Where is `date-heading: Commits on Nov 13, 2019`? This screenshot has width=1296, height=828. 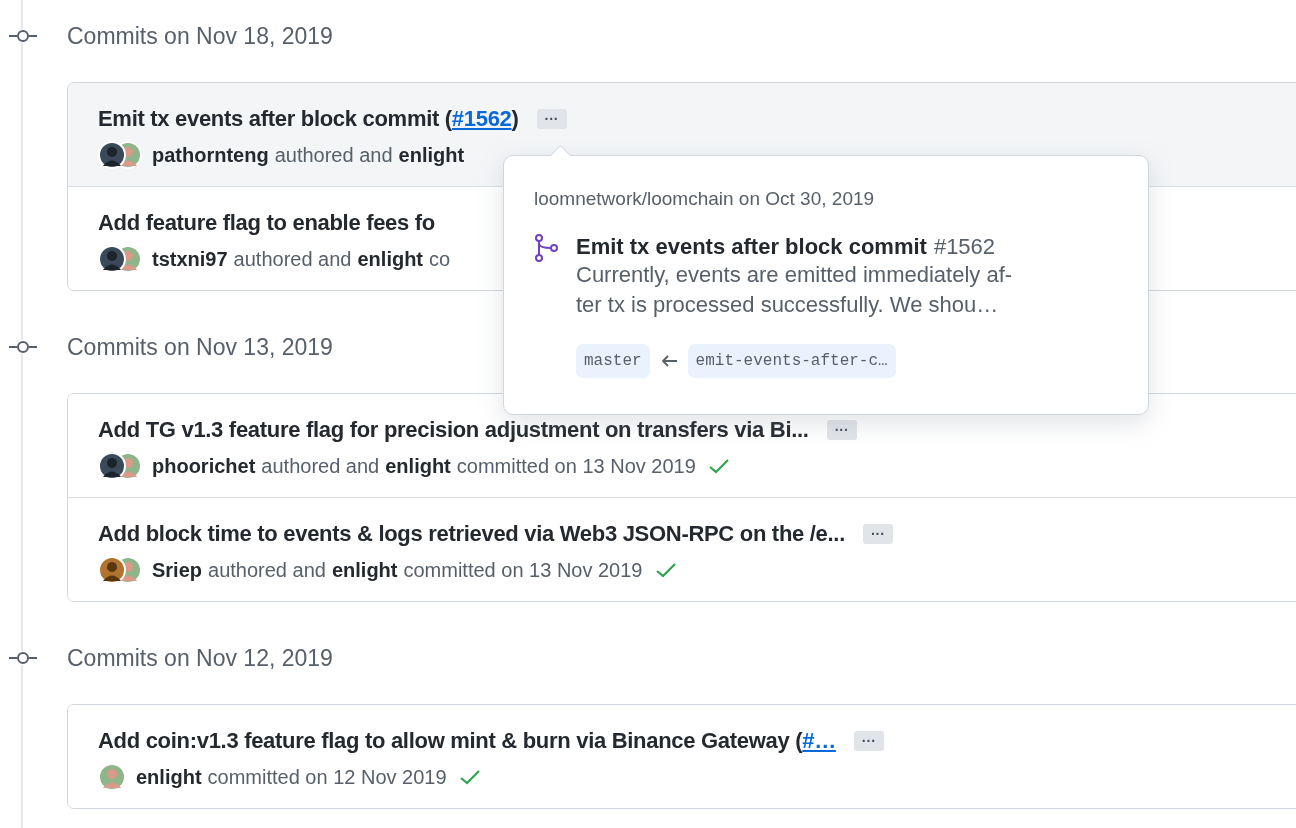 date-heading: Commits on Nov 13, 2019 is located at coordinates (200, 347).